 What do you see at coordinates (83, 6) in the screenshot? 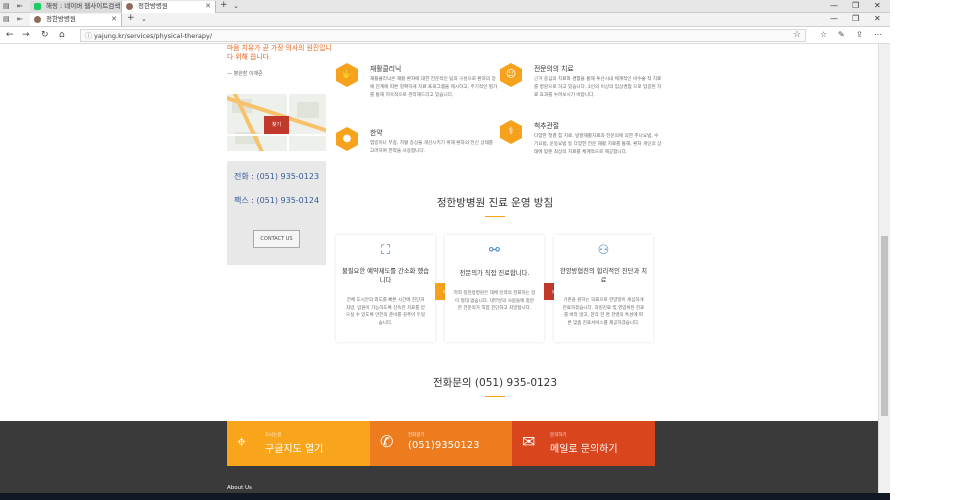
I see `tab-label: 해링 : 네이버 웹사이트검색` at bounding box center [83, 6].